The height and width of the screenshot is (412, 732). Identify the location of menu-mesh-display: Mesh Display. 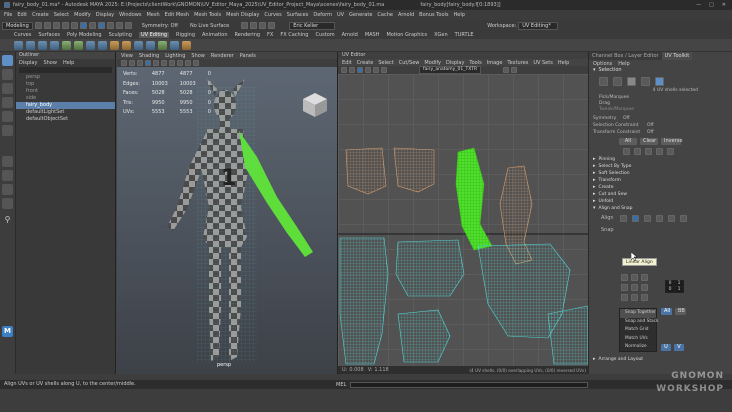
(242, 15).